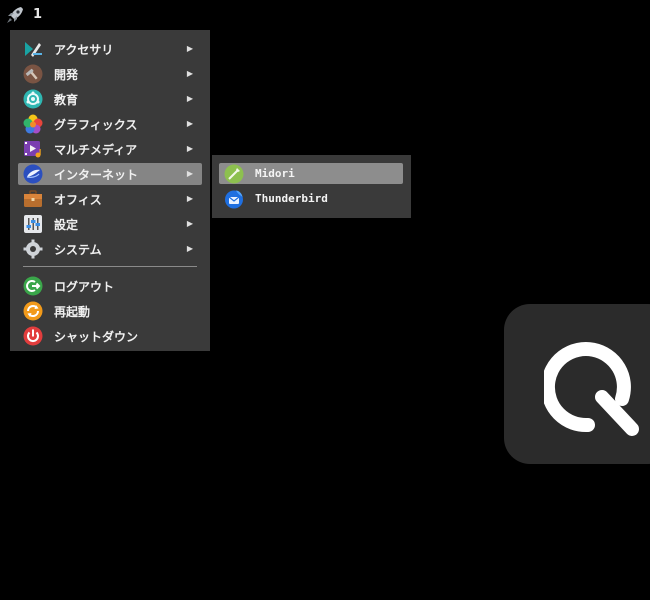  Describe the element at coordinates (72, 311) in the screenshot. I see `menu-item-label: 再起動` at that location.